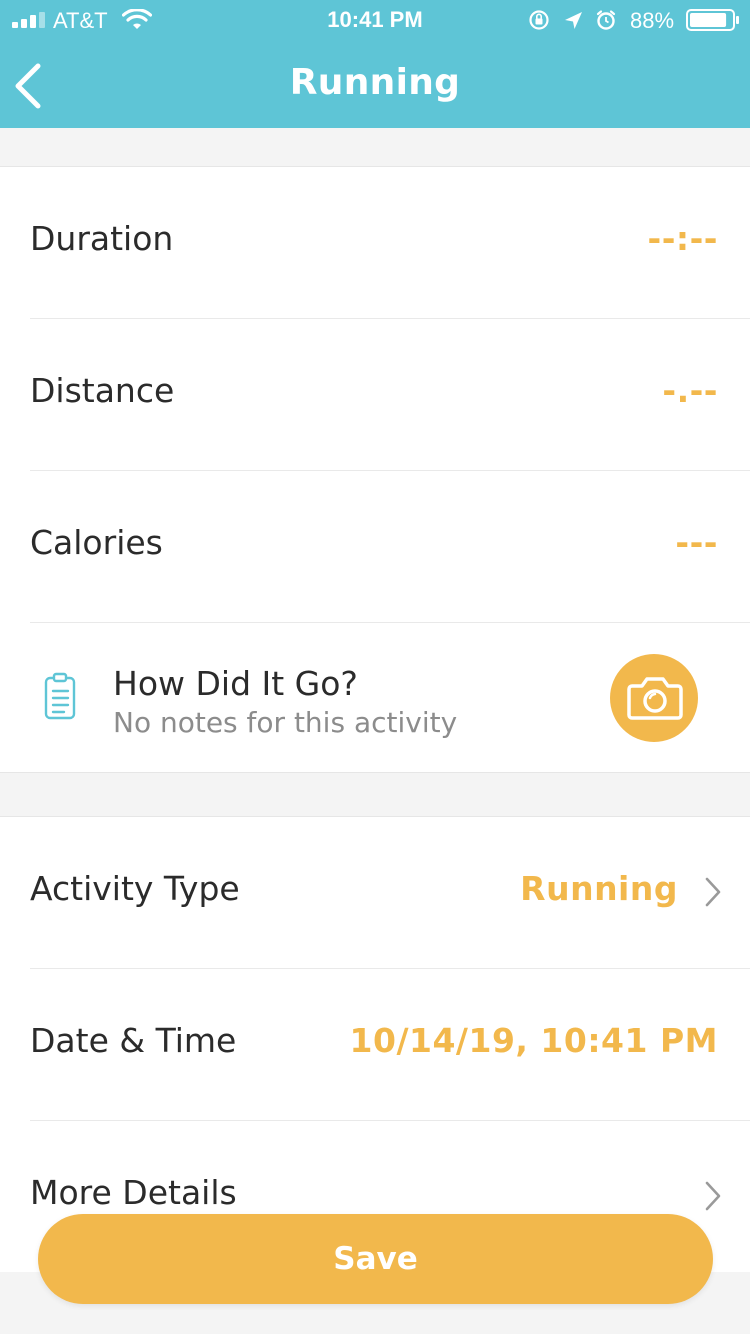 Image resolution: width=750 pixels, height=1334 pixels. What do you see at coordinates (375, 1259) in the screenshot?
I see `save-button: Save` at bounding box center [375, 1259].